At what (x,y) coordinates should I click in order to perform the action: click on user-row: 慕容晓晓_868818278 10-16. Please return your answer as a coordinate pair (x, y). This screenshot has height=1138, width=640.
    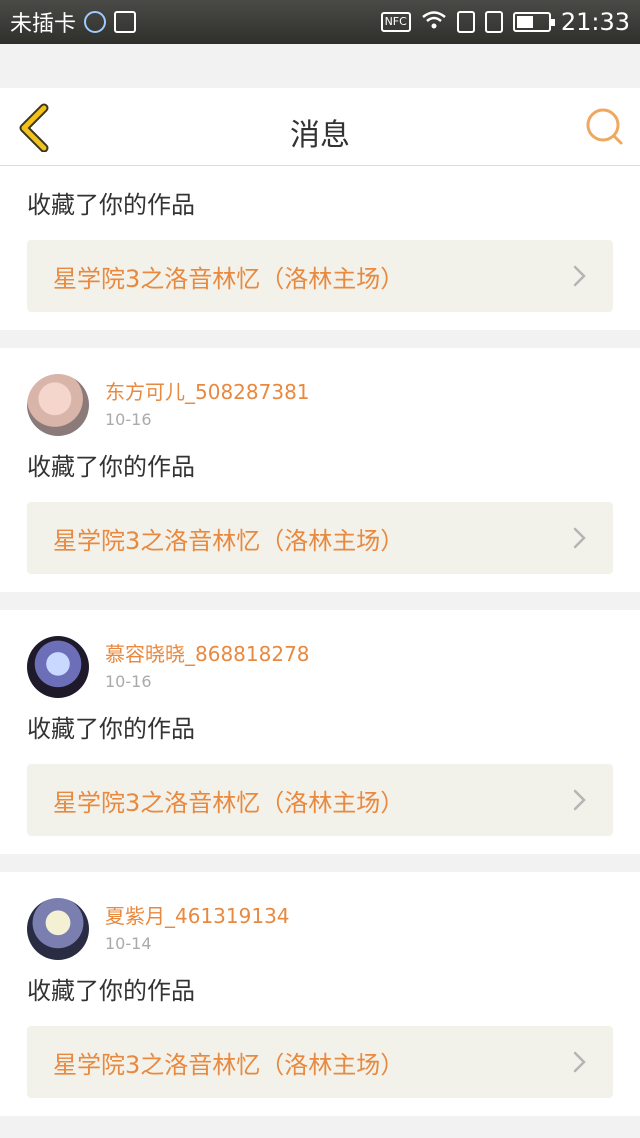
    Looking at the image, I should click on (320, 667).